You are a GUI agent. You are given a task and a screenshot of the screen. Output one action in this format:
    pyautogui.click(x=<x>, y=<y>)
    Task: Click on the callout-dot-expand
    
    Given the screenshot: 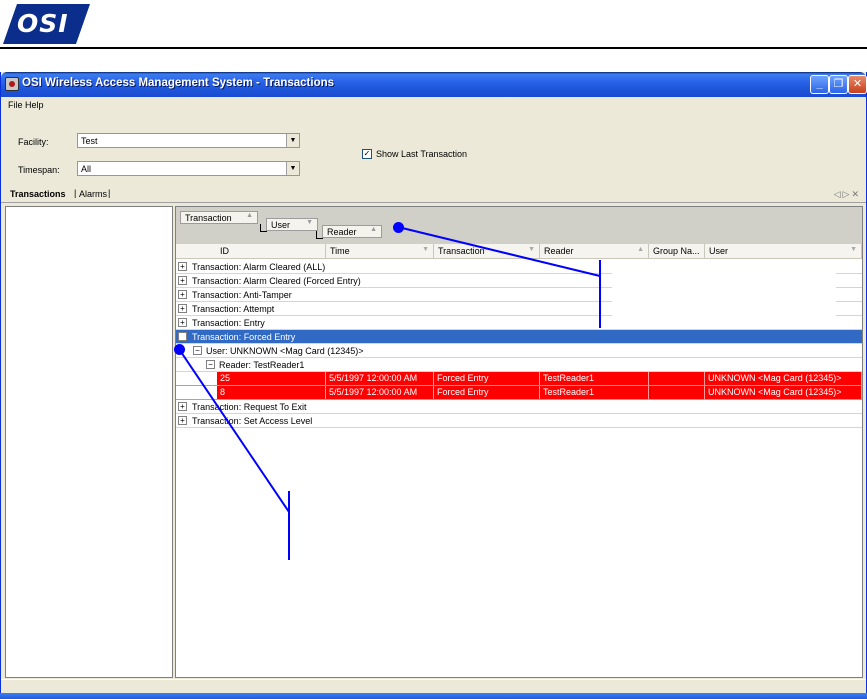 What is the action you would take?
    pyautogui.click(x=179, y=349)
    